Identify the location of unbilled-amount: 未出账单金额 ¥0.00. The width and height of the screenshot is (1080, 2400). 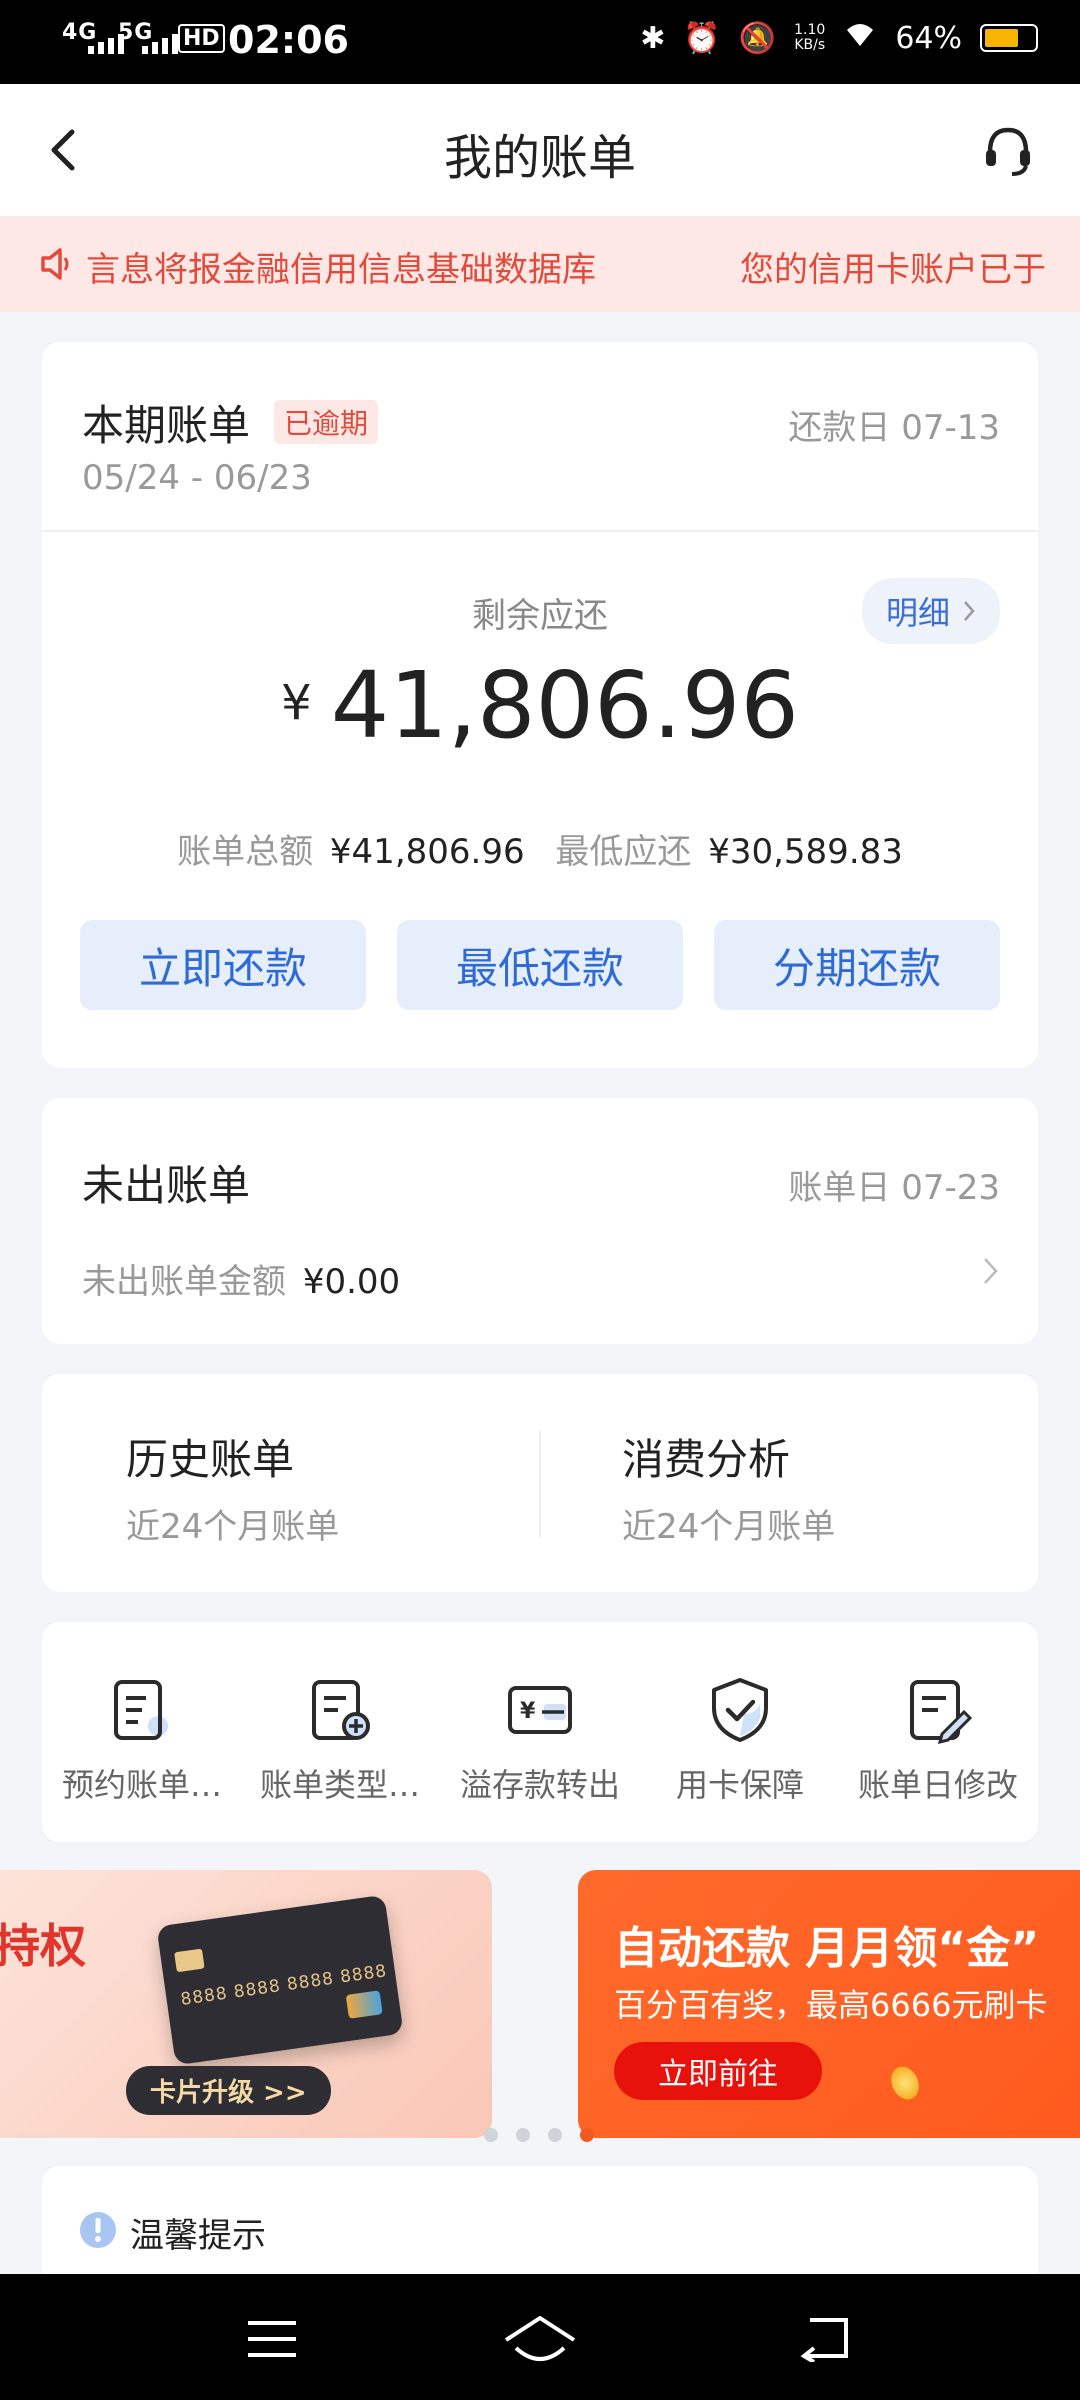
(241, 1278).